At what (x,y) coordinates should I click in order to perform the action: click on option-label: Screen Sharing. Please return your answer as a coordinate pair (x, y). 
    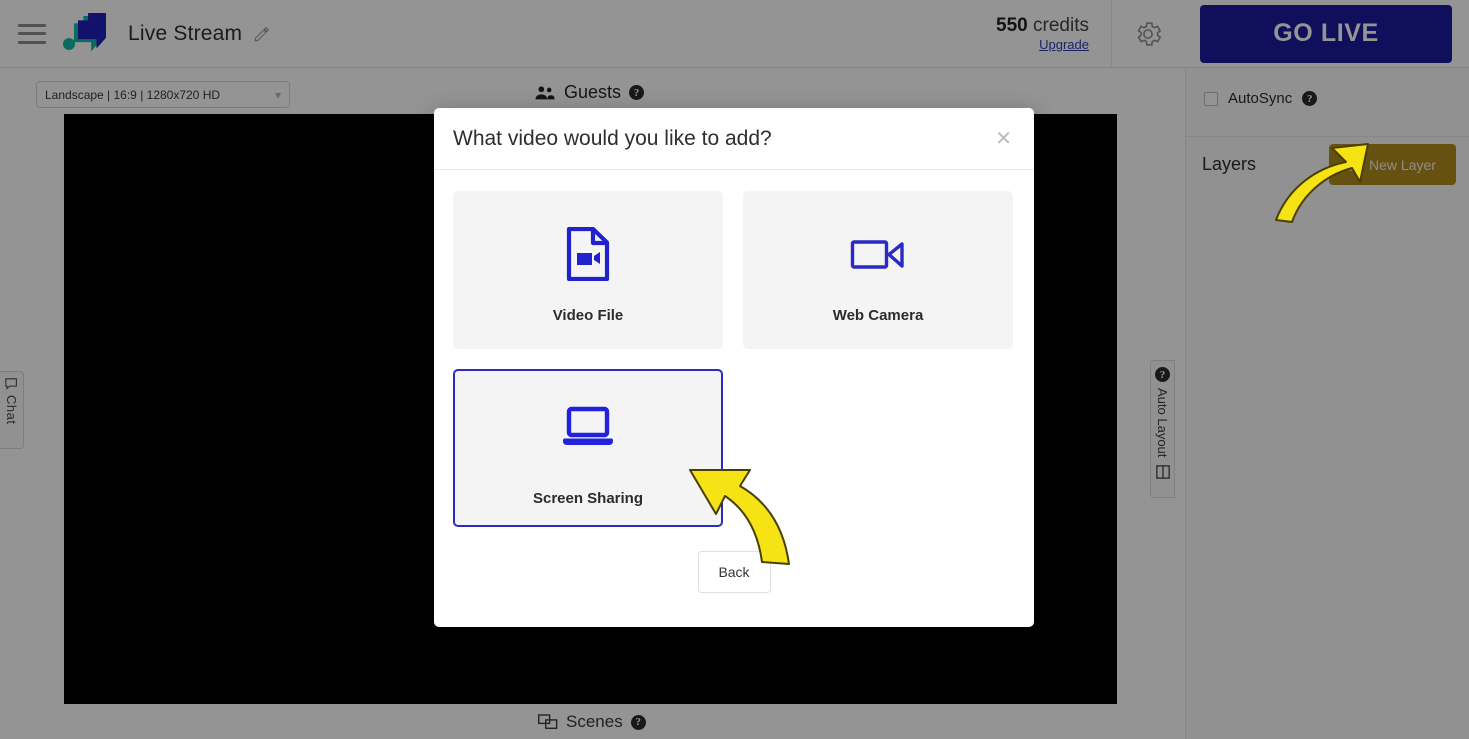
    Looking at the image, I should click on (588, 498).